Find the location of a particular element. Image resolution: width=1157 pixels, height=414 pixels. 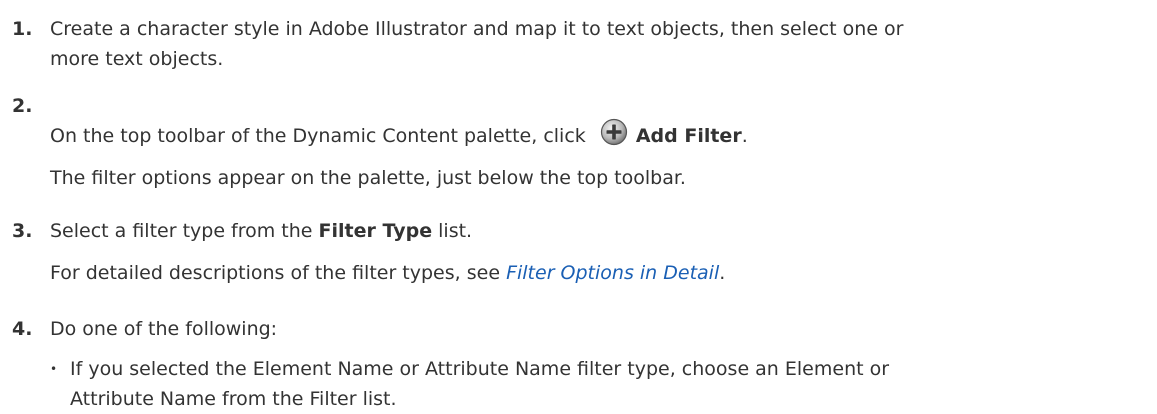

instruction-text: Select a filter type from the is located at coordinates (181, 231).